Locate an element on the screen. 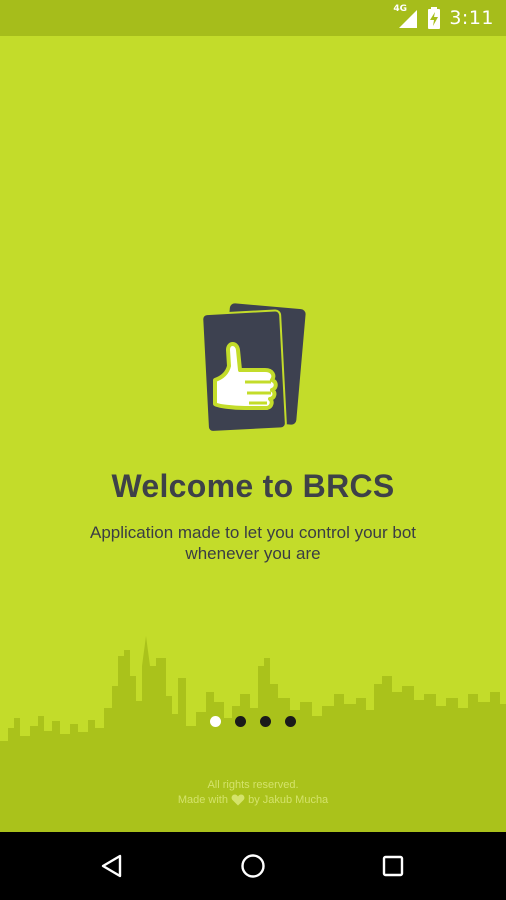 Image resolution: width=506 pixels, height=900 pixels. made-with-prefix: Made with is located at coordinates (202, 800).